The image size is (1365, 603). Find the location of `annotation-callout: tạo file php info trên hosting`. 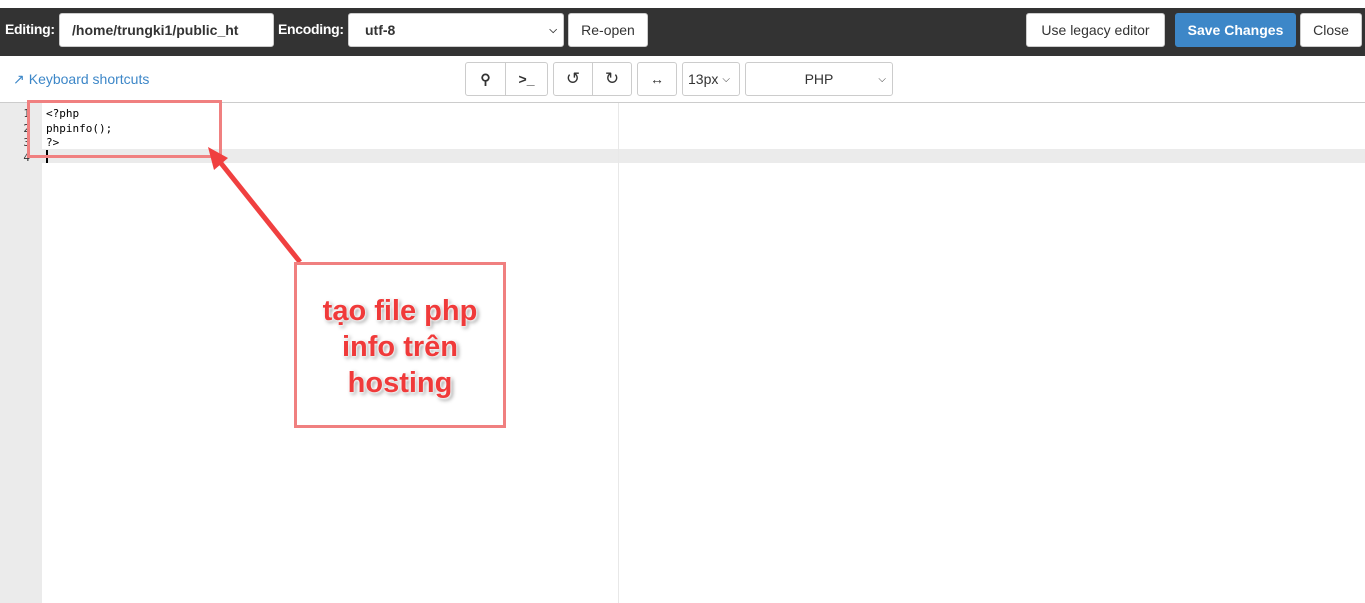

annotation-callout: tạo file php info trên hosting is located at coordinates (400, 345).